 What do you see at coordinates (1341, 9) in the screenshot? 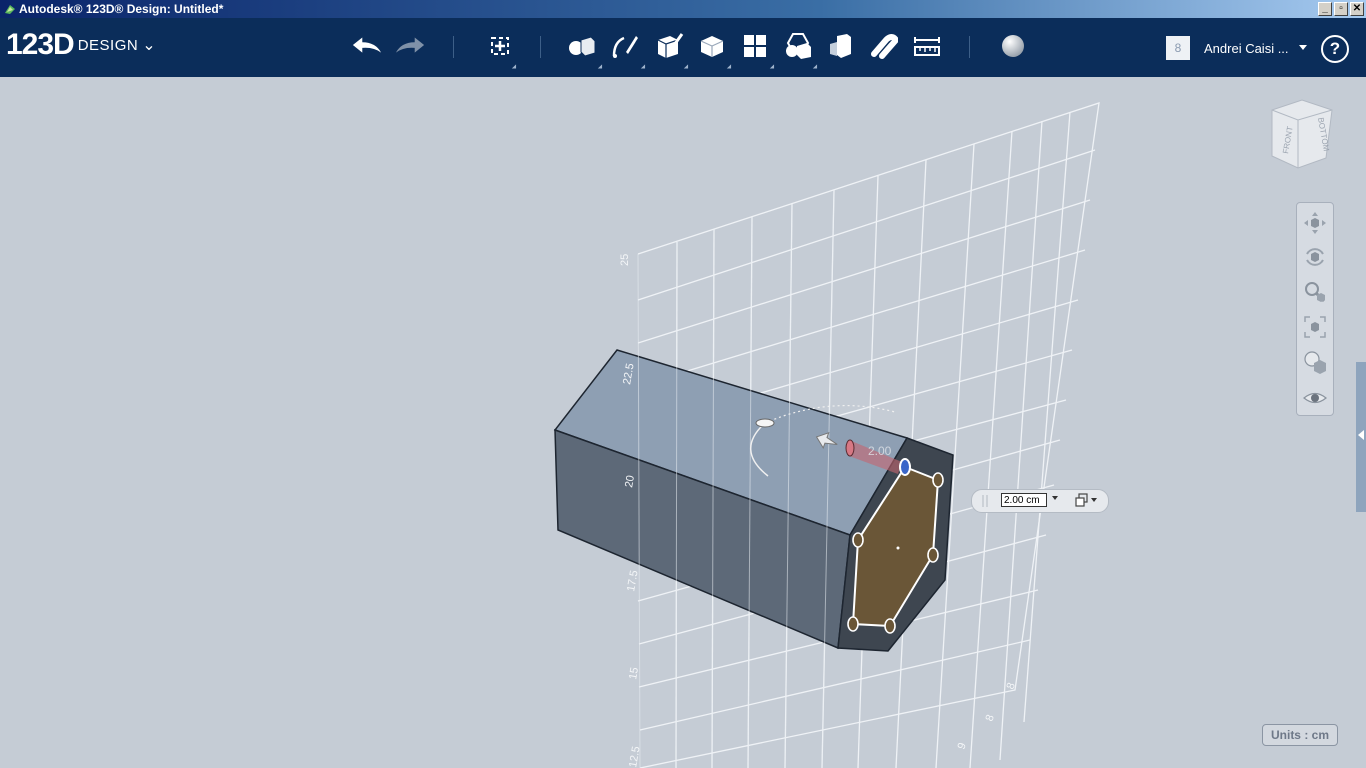
I see `restore-button: ▫` at bounding box center [1341, 9].